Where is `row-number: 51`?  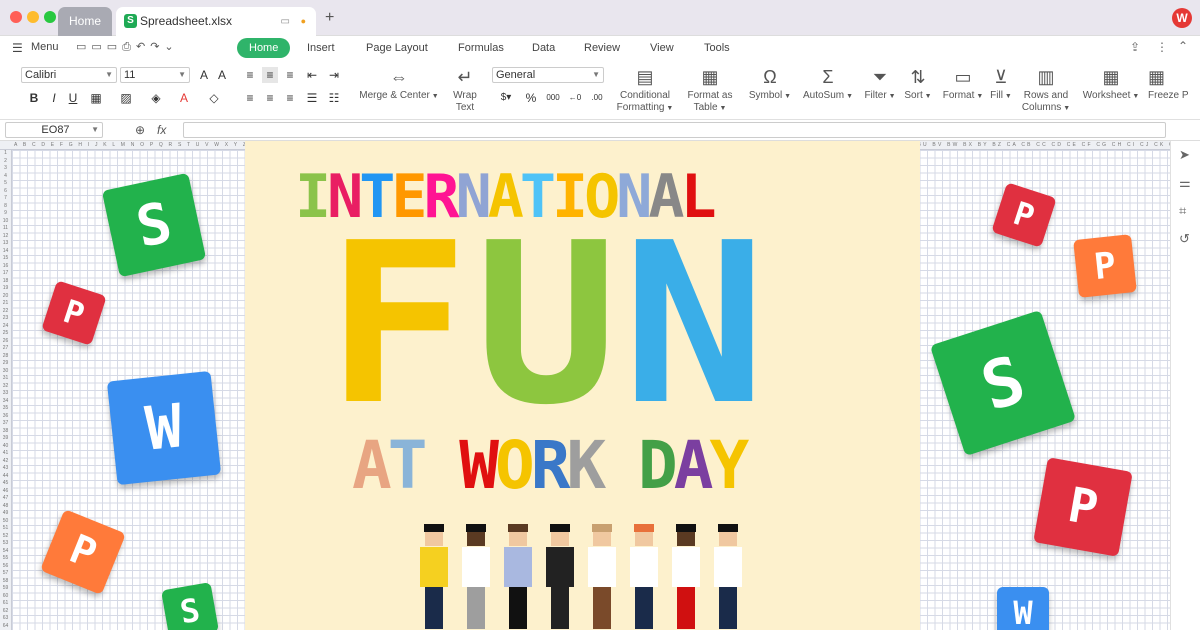 row-number: 51 is located at coordinates (5, 529).